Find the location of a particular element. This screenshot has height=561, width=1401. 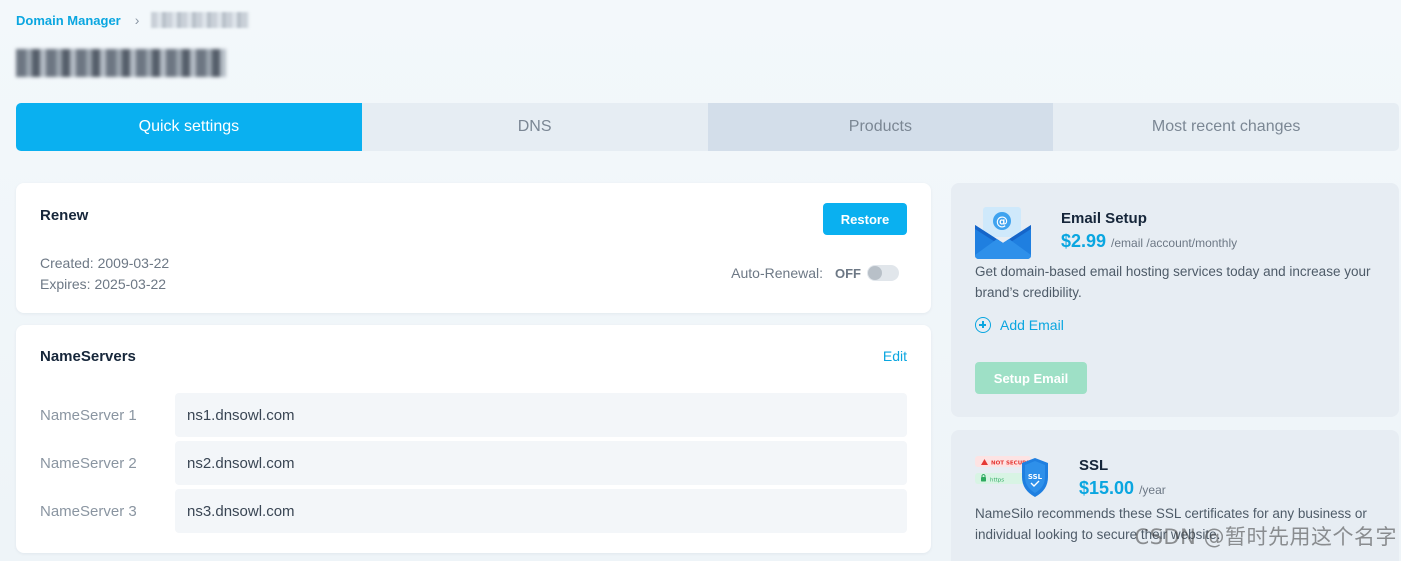

nameserver-label: NameServer 3 is located at coordinates (88, 511).